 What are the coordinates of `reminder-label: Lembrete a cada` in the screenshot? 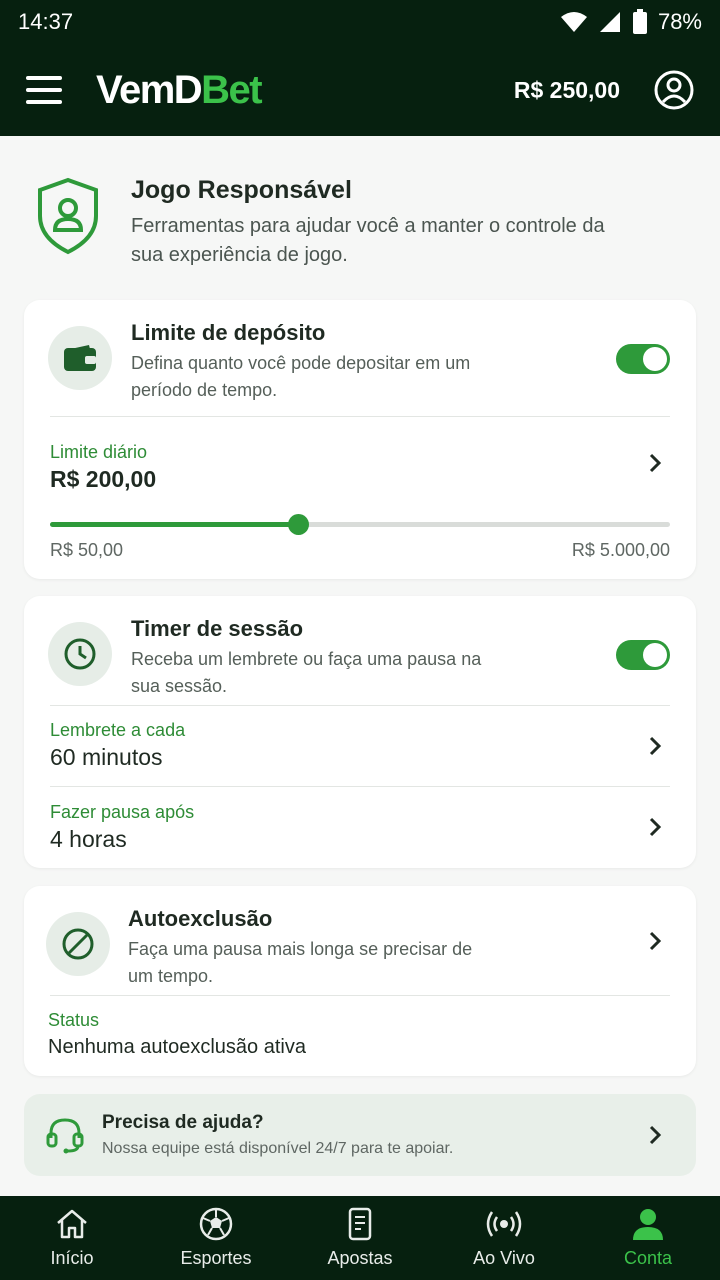 It's located at (118, 730).